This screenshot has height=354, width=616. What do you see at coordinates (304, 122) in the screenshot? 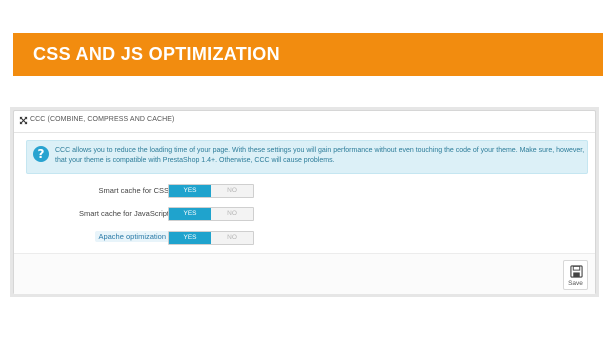
I see `panel-header: CCC (COMBINE, COMPRESS AND CACHE)` at bounding box center [304, 122].